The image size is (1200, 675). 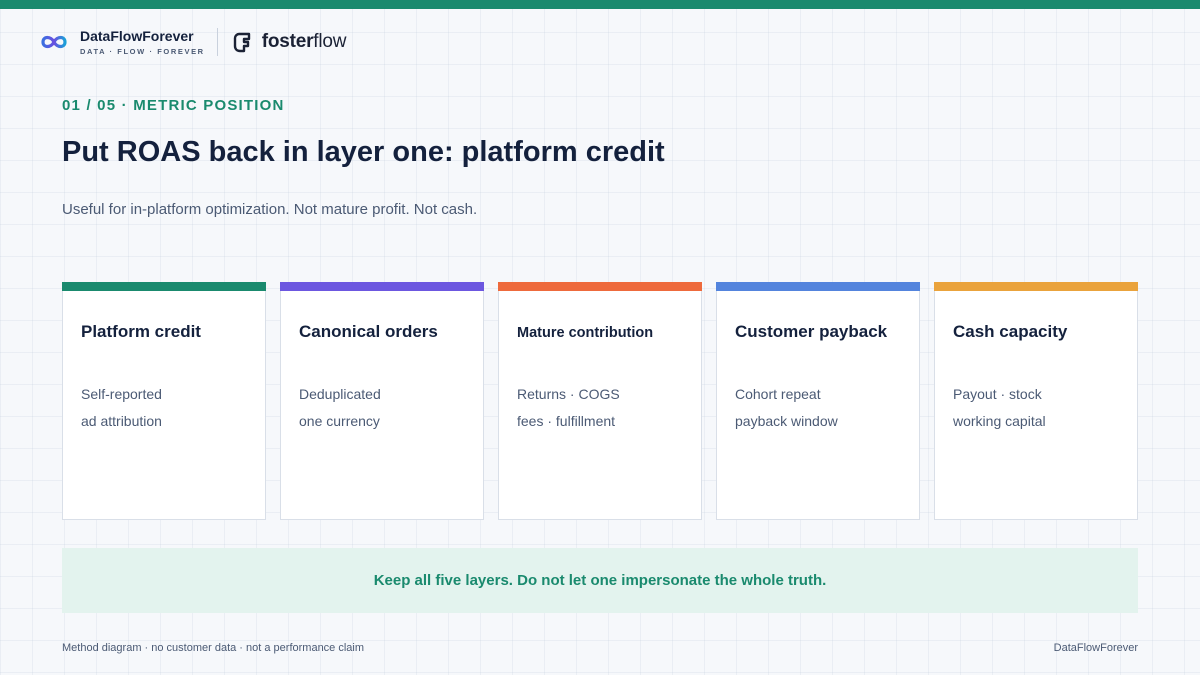 I want to click on top-accent-bar, so click(x=600, y=4).